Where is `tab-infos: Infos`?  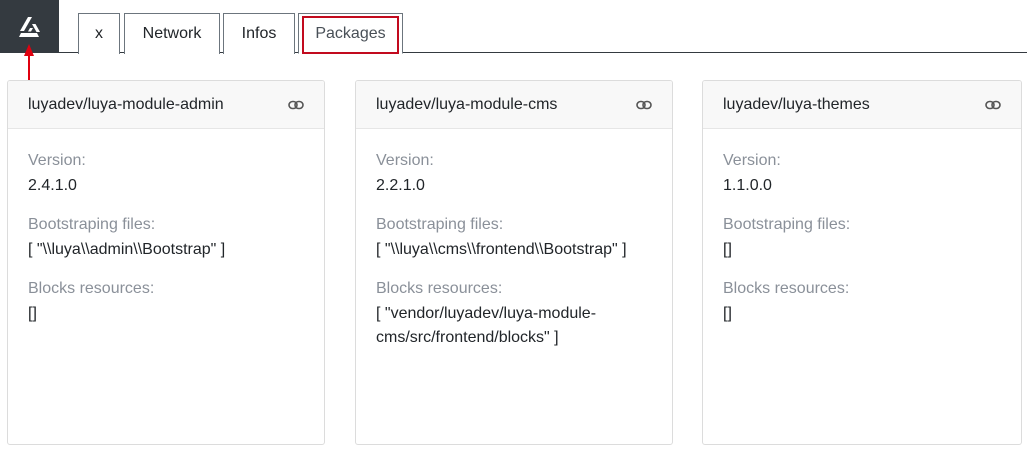
tab-infos: Infos is located at coordinates (259, 33).